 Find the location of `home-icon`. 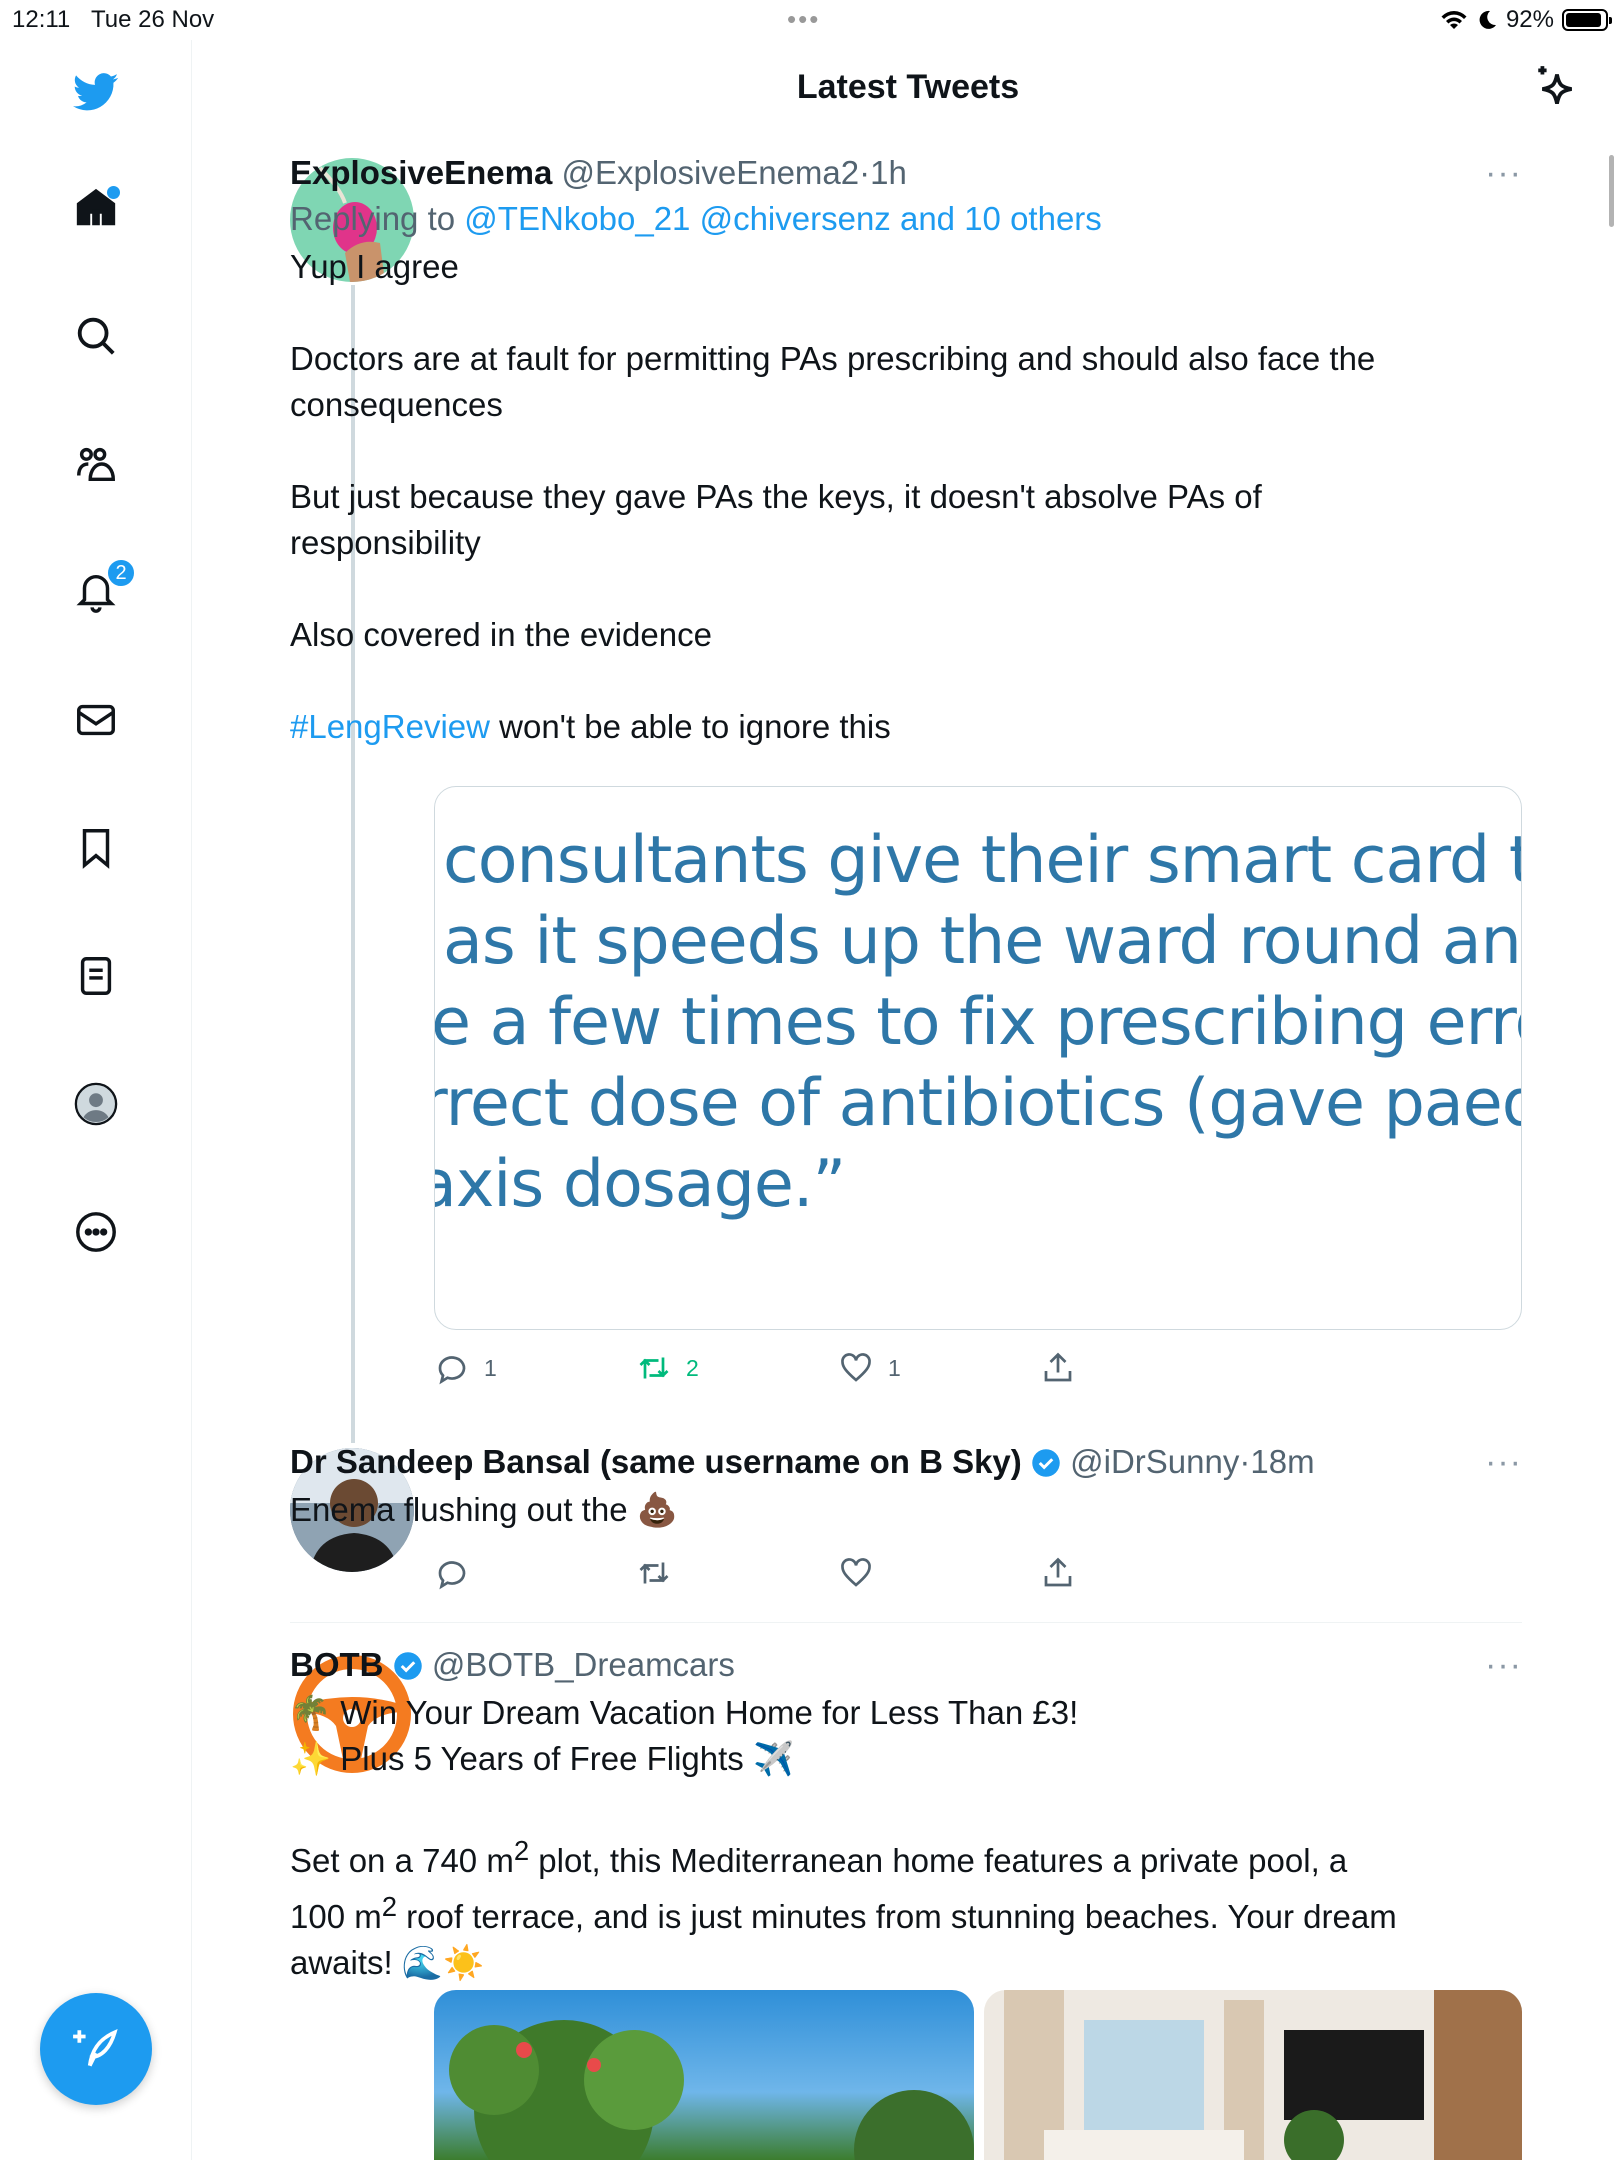

home-icon is located at coordinates (96, 208).